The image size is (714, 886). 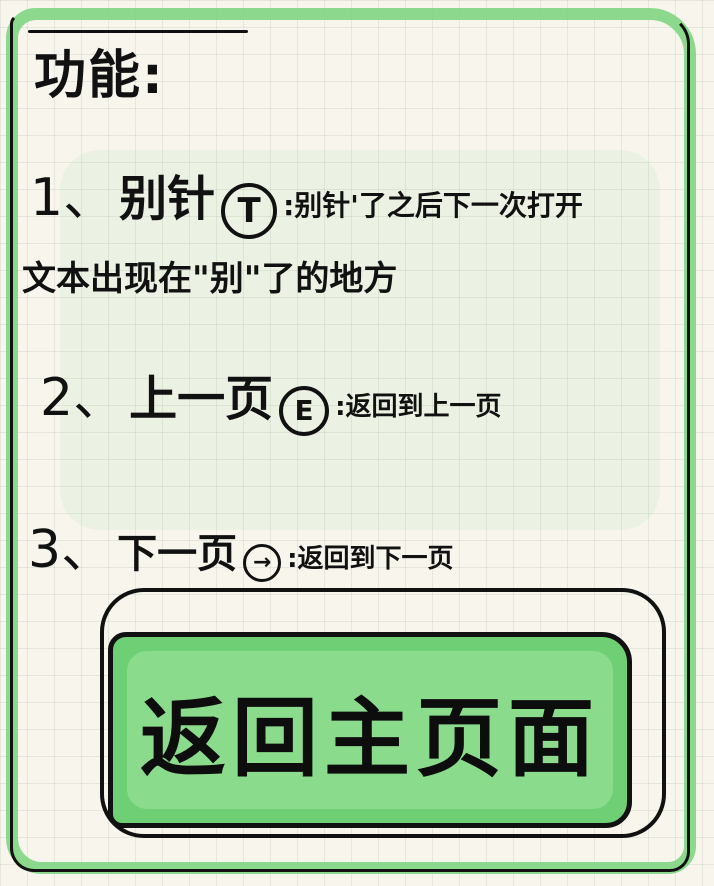 What do you see at coordinates (418, 407) in the screenshot?
I see `item-description: :返回到上一页` at bounding box center [418, 407].